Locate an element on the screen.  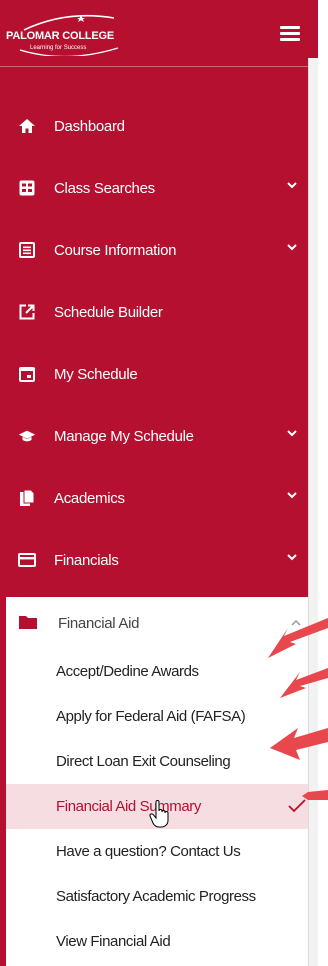
nav-item-label: Class Searches is located at coordinates (104, 188).